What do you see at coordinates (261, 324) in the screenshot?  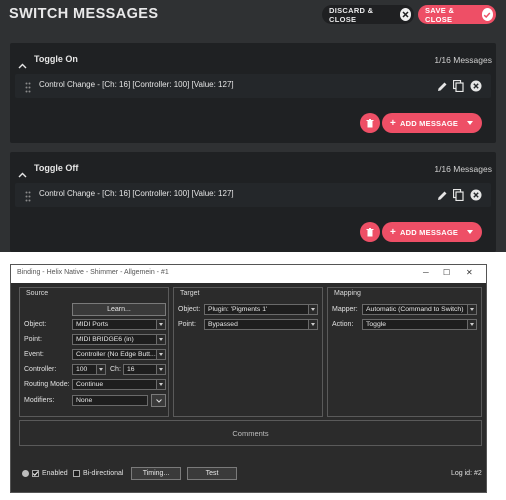 I see `target-point-select: Bypassed` at bounding box center [261, 324].